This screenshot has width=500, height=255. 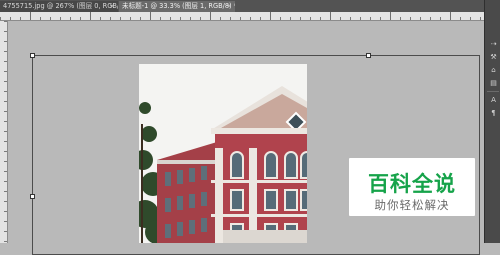 I want to click on type-tool-icon: A, so click(x=493, y=100).